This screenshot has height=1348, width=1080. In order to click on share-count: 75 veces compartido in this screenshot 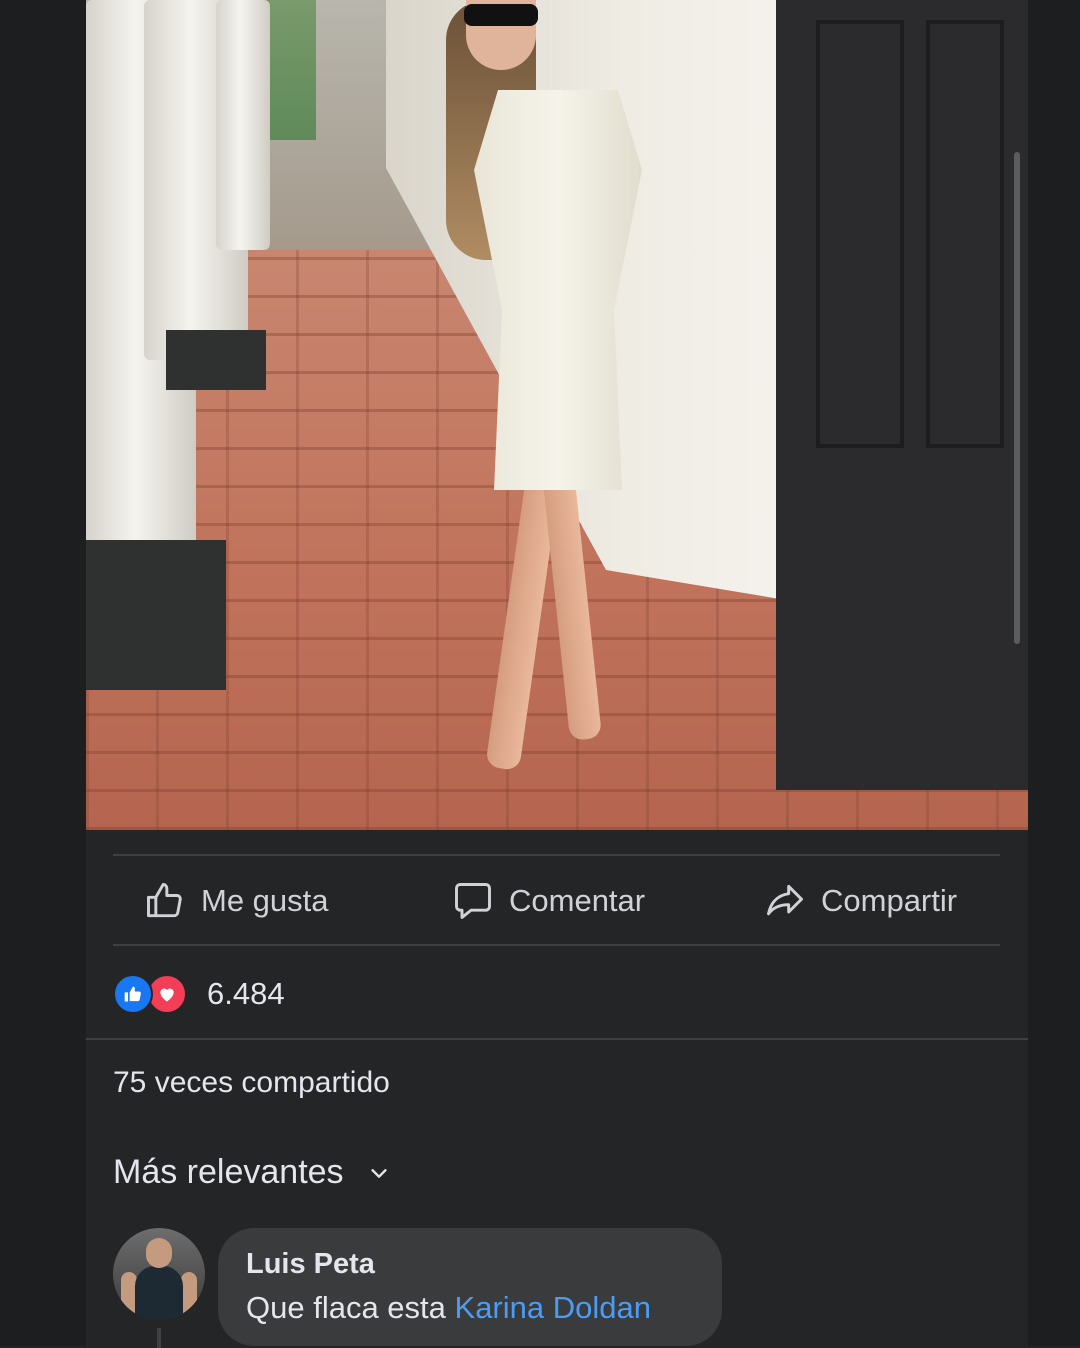, I will do `click(251, 1083)`.